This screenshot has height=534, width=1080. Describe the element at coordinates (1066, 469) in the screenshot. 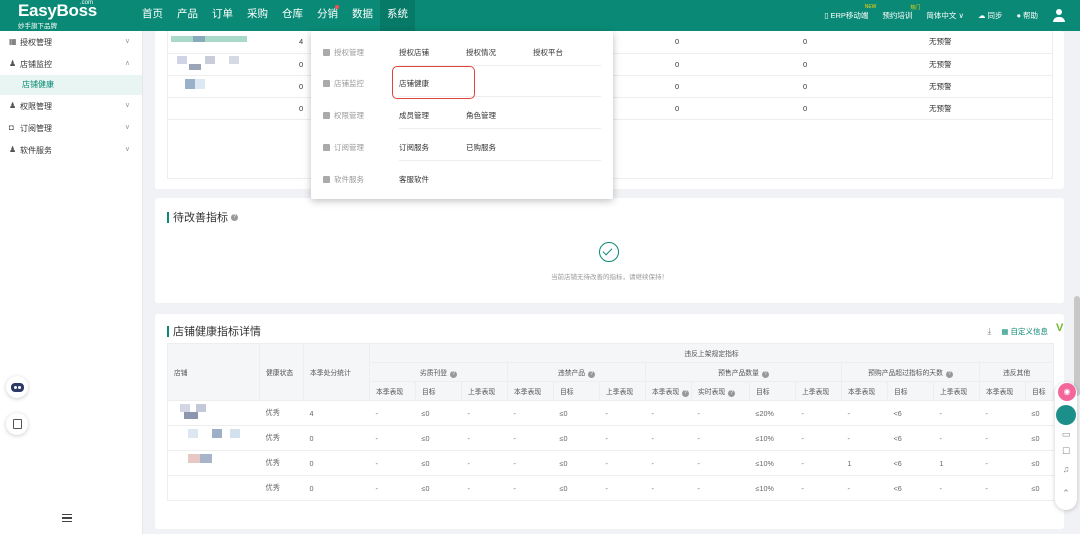

I see `headset-icon: ♫` at that location.